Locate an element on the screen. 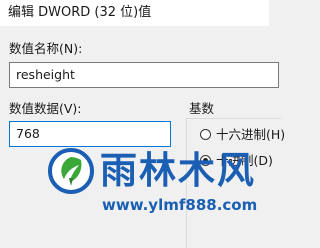  base-group-label: 基数 is located at coordinates (202, 108).